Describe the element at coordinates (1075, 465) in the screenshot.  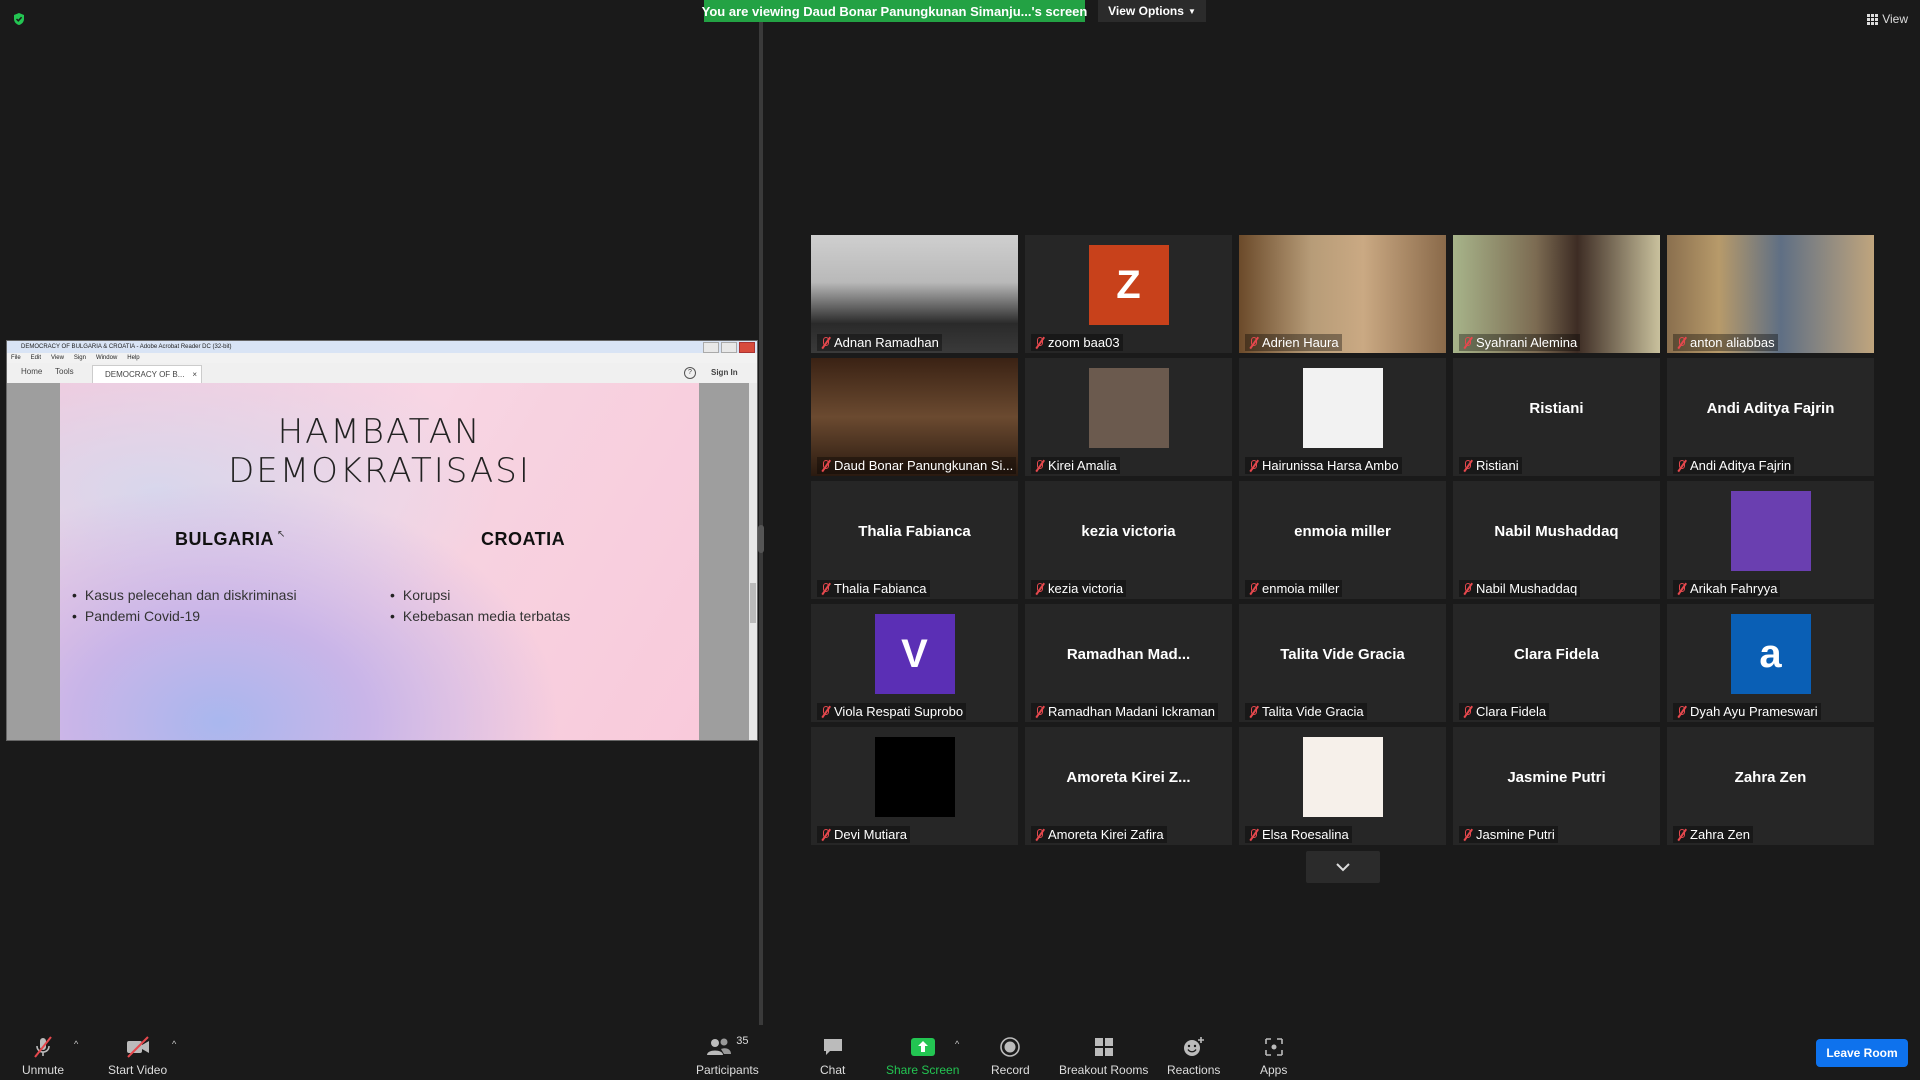
I see `participant-name-tag: Kirei Amalia` at that location.